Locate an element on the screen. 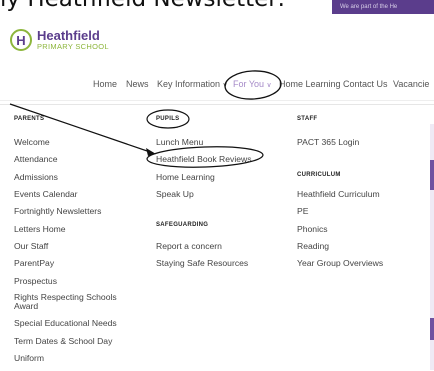 This screenshot has width=434, height=371. menu-link-term-dates: Term Dates & School Day is located at coordinates (63, 341).